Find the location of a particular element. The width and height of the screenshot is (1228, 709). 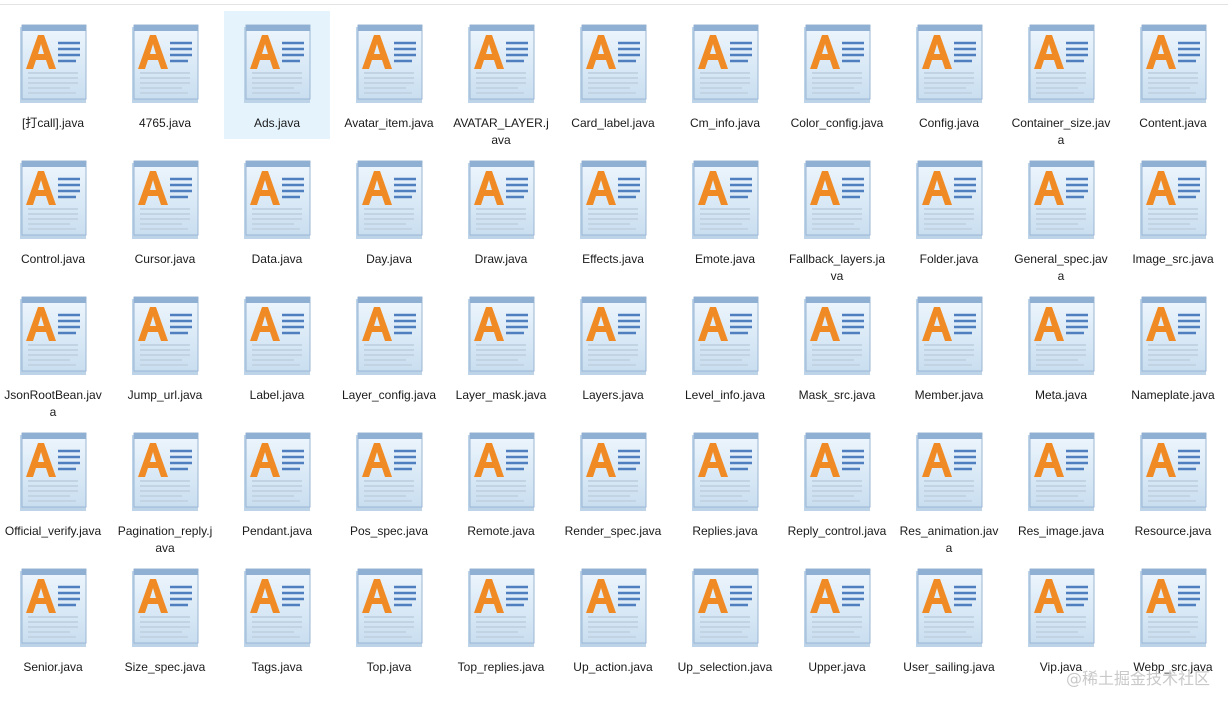

file-name-label: Draw.java is located at coordinates (501, 259).